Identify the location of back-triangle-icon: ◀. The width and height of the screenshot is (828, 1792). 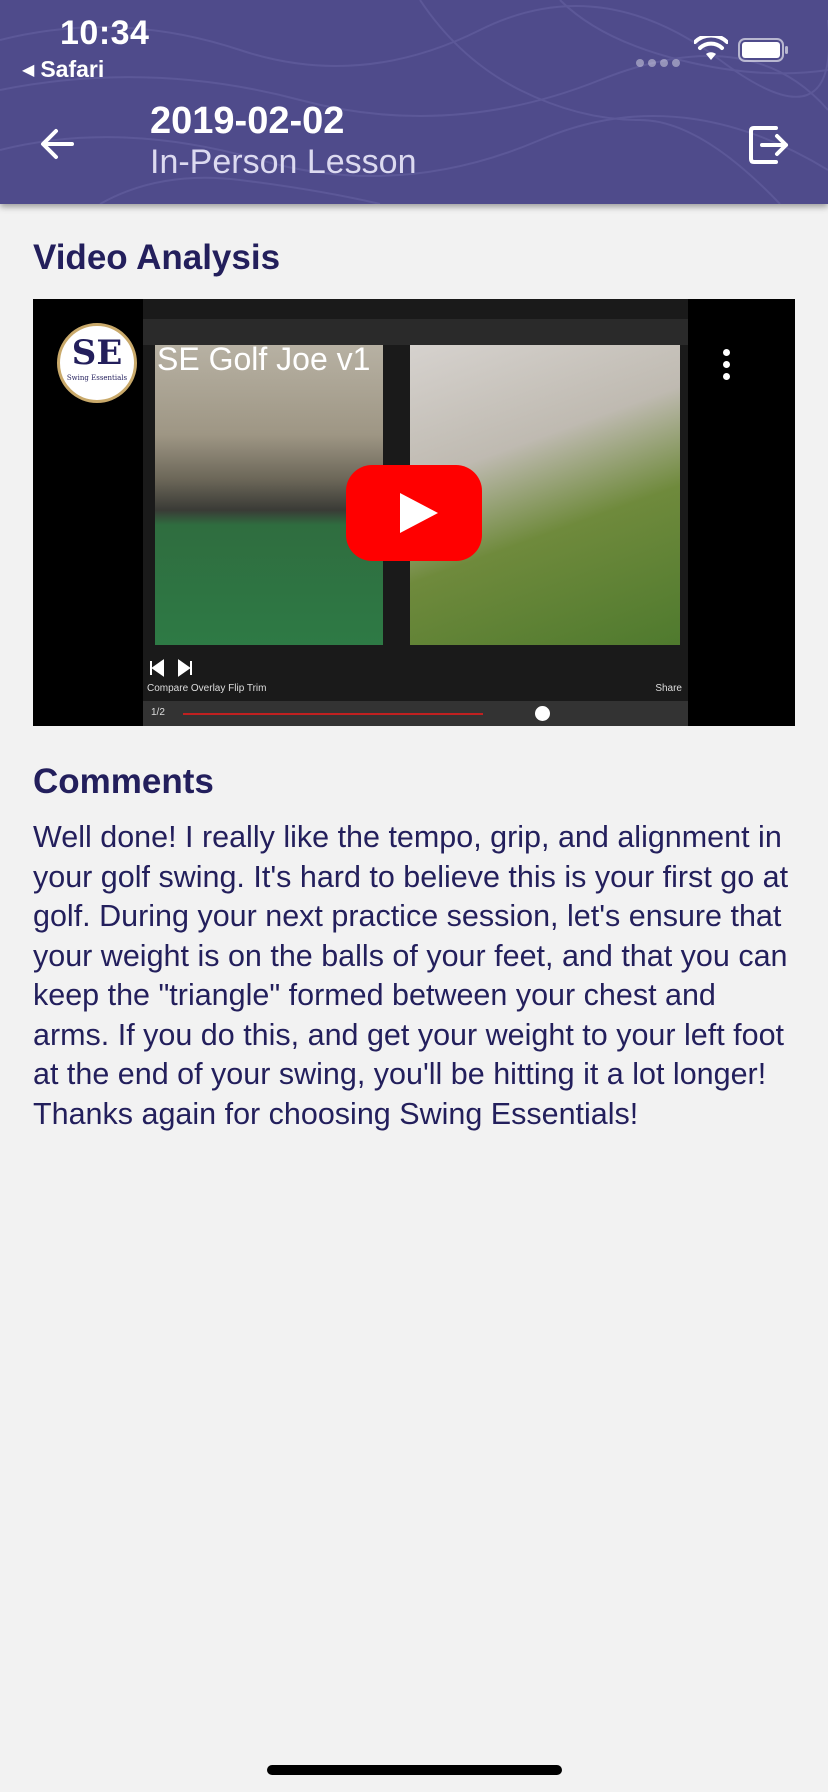
(28, 70).